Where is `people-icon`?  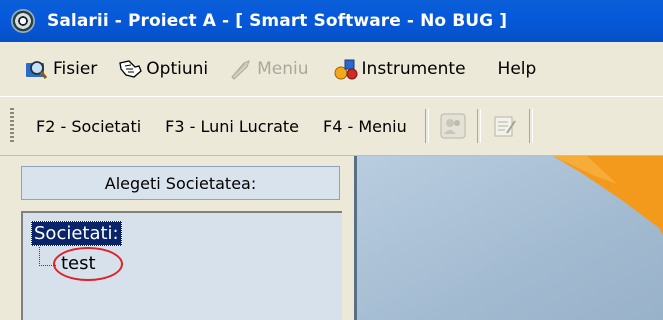
people-icon is located at coordinates (453, 126).